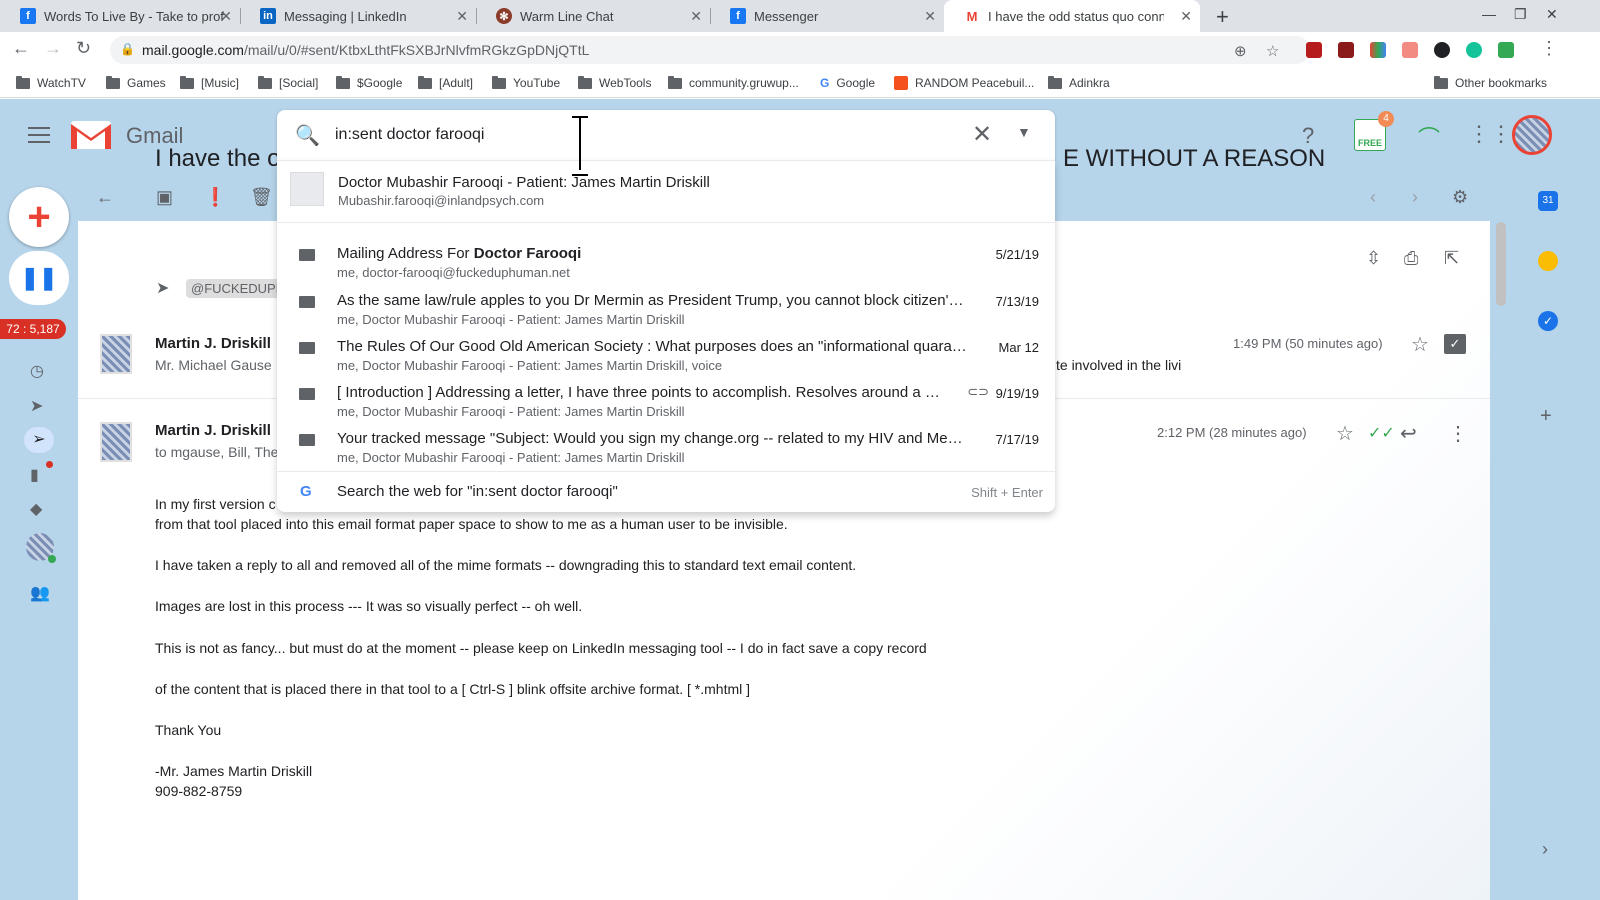 Image resolution: width=1600 pixels, height=900 pixels. What do you see at coordinates (39, 440) in the screenshot?
I see `sent-icon: ➢` at bounding box center [39, 440].